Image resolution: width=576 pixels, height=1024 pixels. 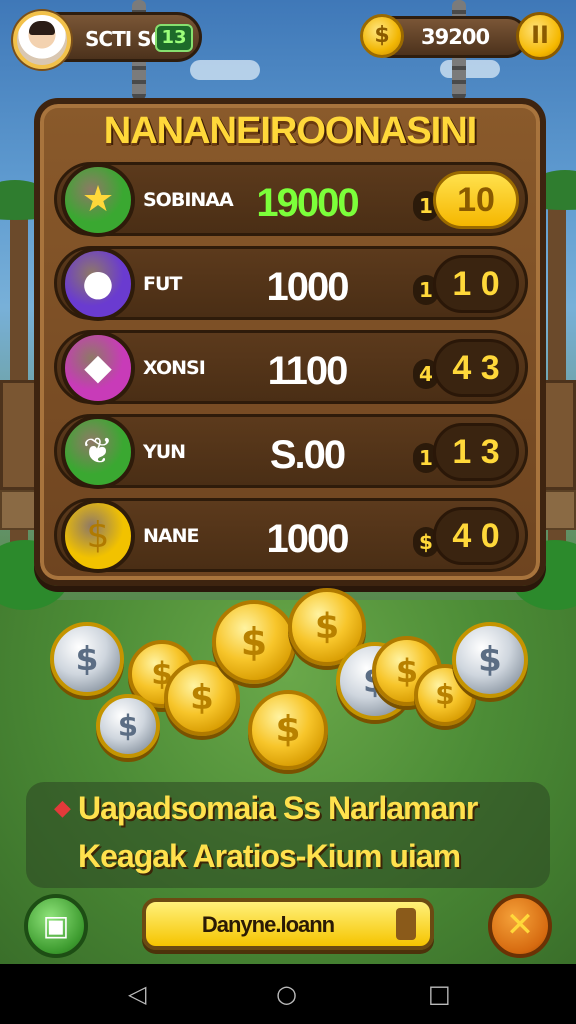 What do you see at coordinates (164, 452) in the screenshot?
I see `row-label: YUN` at bounding box center [164, 452].